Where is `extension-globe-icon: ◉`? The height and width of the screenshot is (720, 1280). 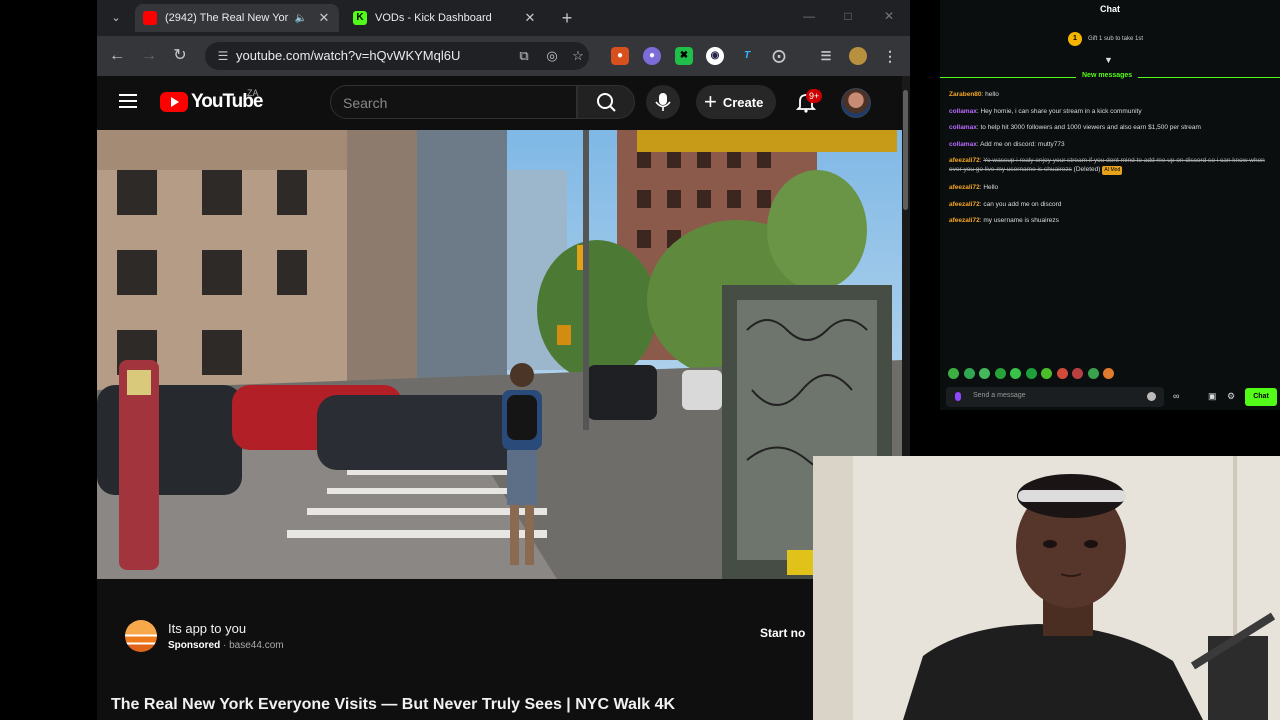
extension-globe-icon: ◉ is located at coordinates (715, 56).